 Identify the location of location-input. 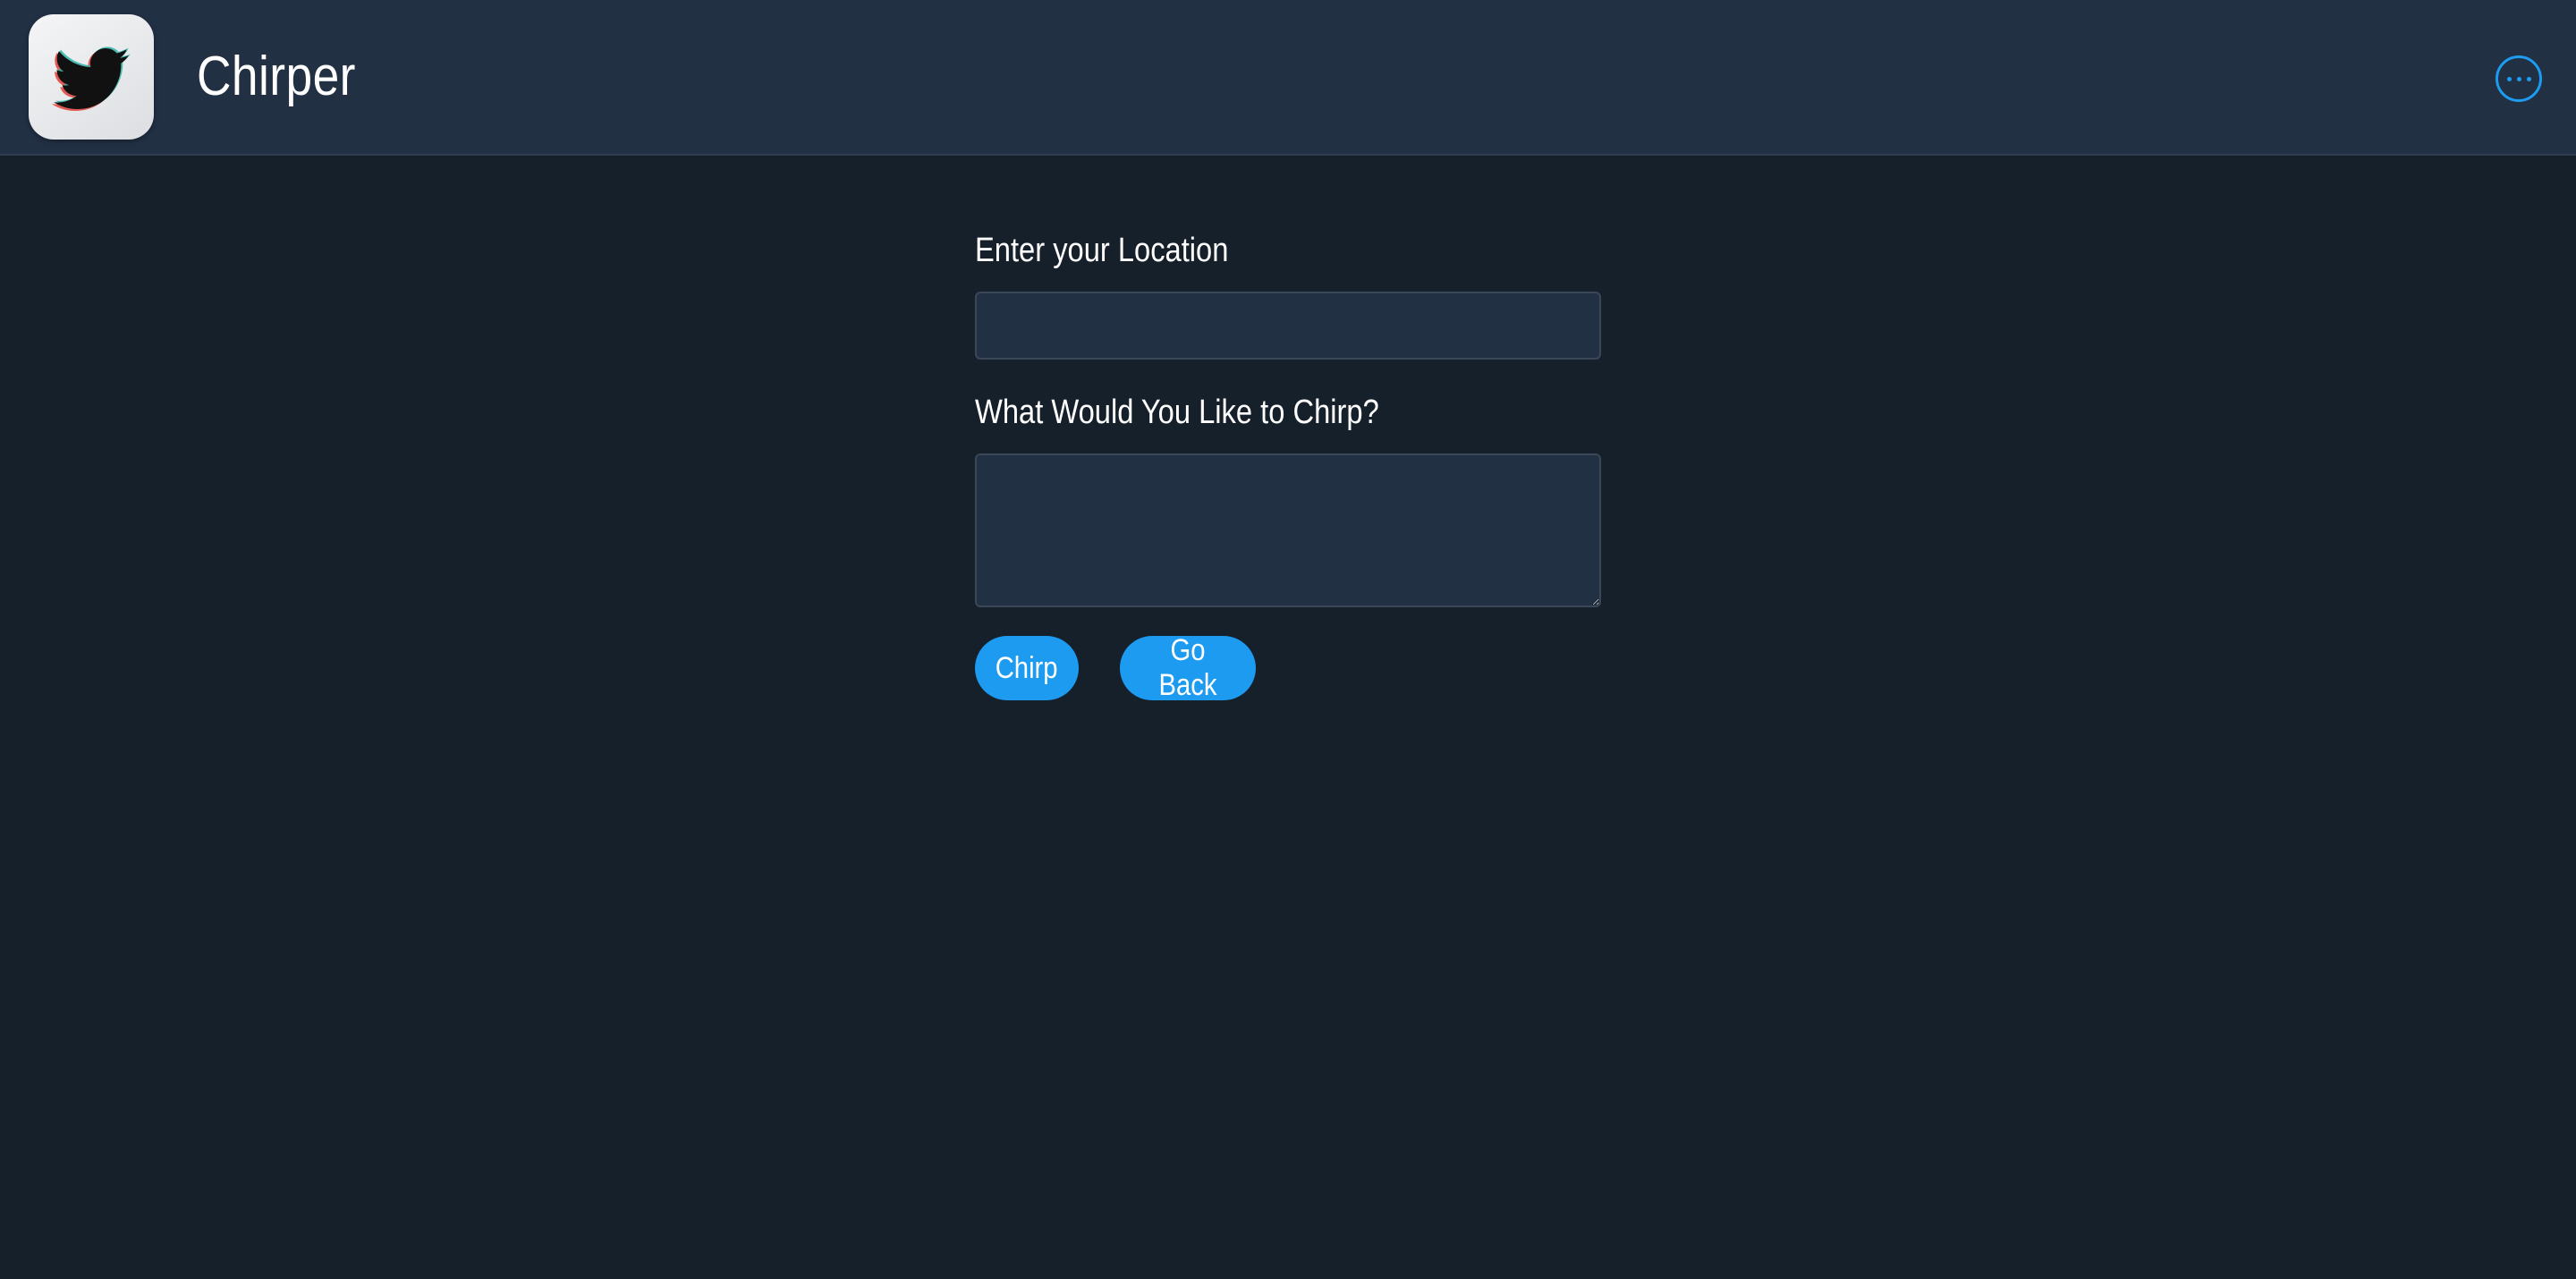
(1288, 326).